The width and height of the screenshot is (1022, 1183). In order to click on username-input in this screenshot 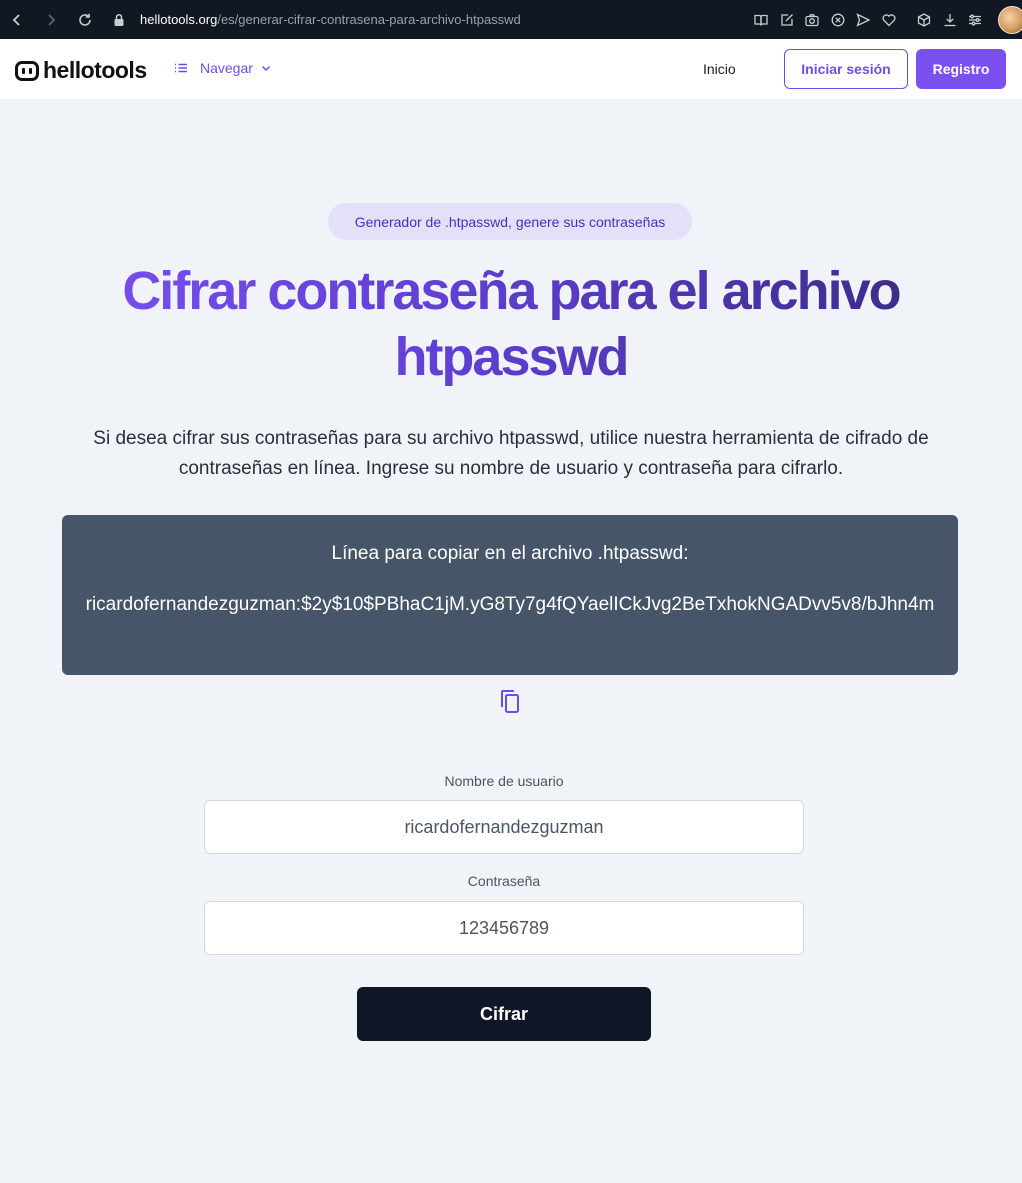, I will do `click(504, 827)`.